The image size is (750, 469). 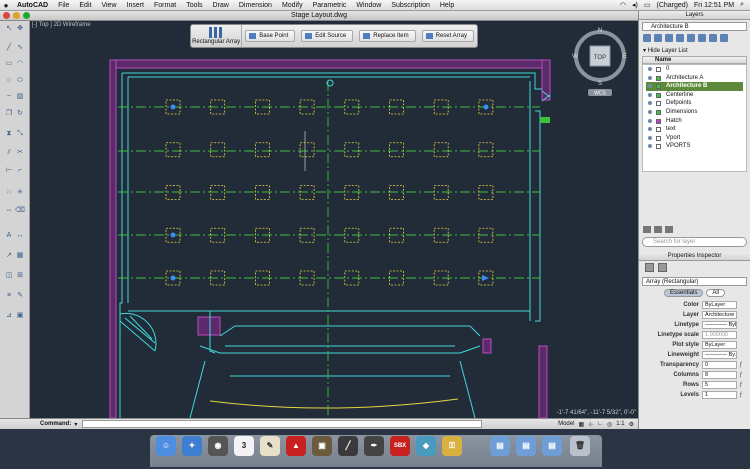 I want to click on grid-icon: ▦, so click(x=581, y=424).